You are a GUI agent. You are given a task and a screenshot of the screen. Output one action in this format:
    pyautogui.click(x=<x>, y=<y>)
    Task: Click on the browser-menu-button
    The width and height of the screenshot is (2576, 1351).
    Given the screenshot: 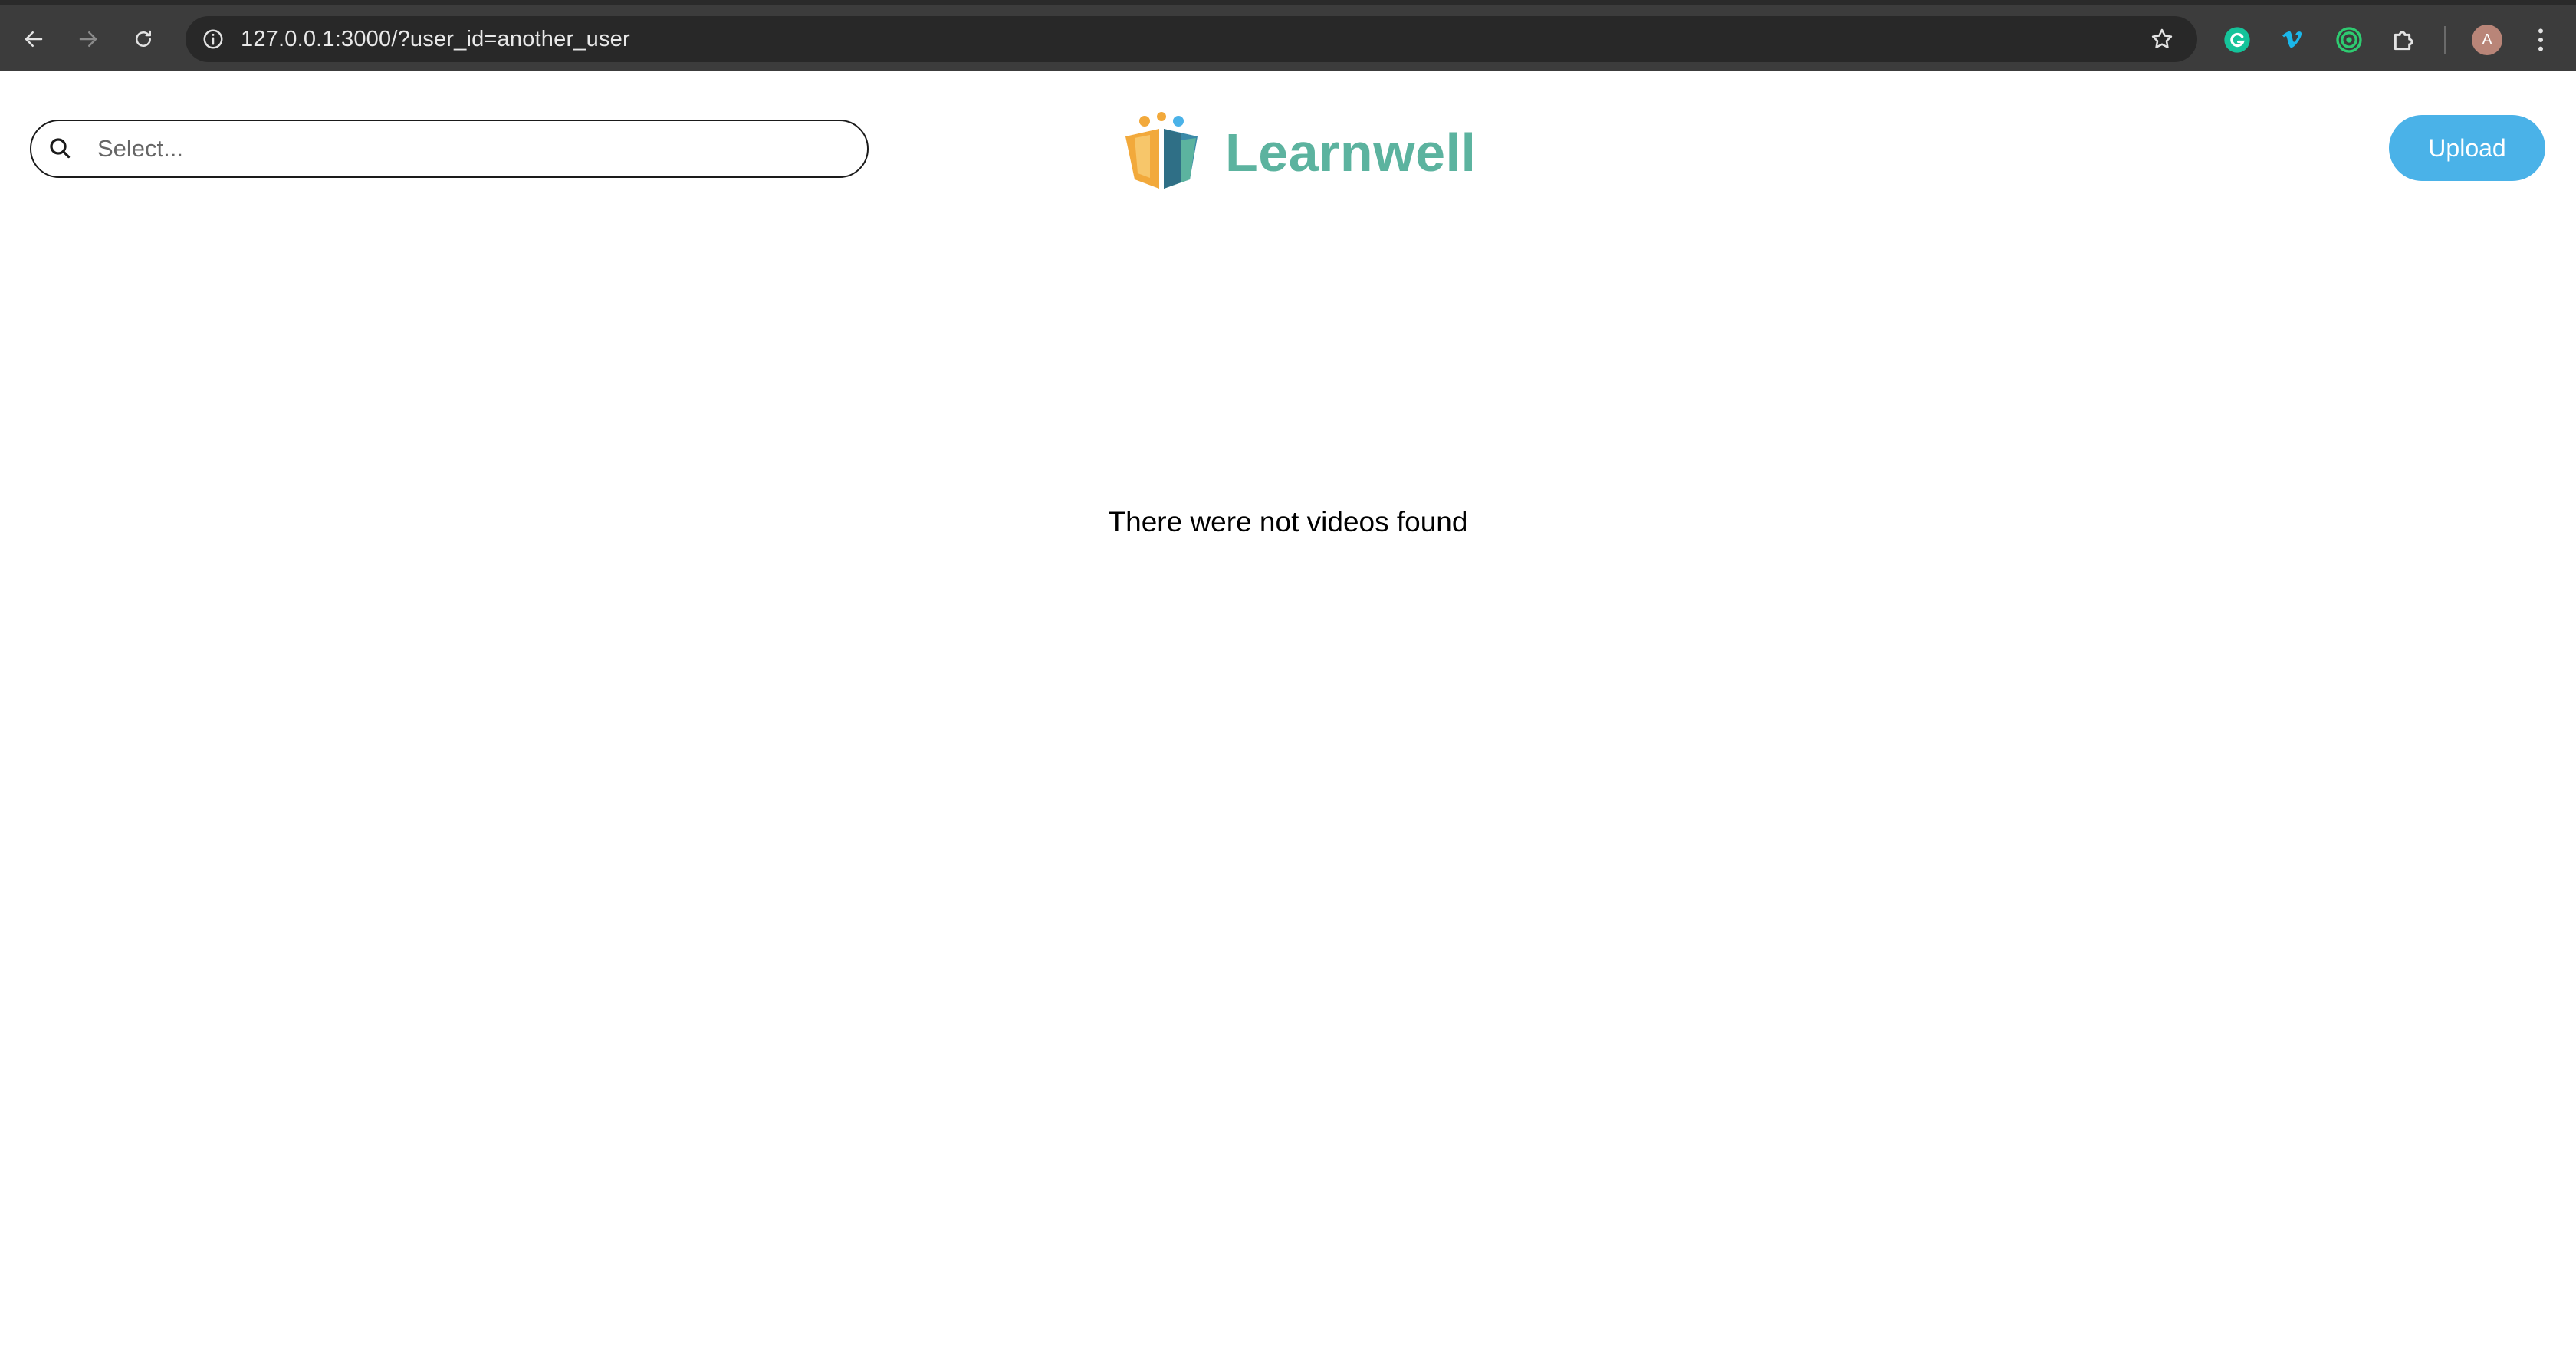 What is the action you would take?
    pyautogui.click(x=2540, y=39)
    